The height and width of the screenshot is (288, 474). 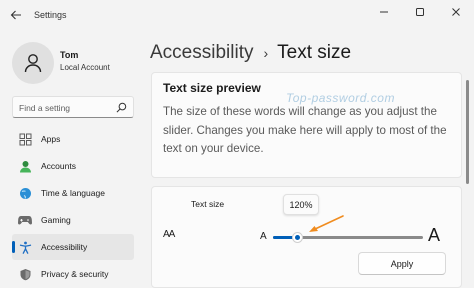 What do you see at coordinates (25, 220) in the screenshot?
I see `gaming-icon` at bounding box center [25, 220].